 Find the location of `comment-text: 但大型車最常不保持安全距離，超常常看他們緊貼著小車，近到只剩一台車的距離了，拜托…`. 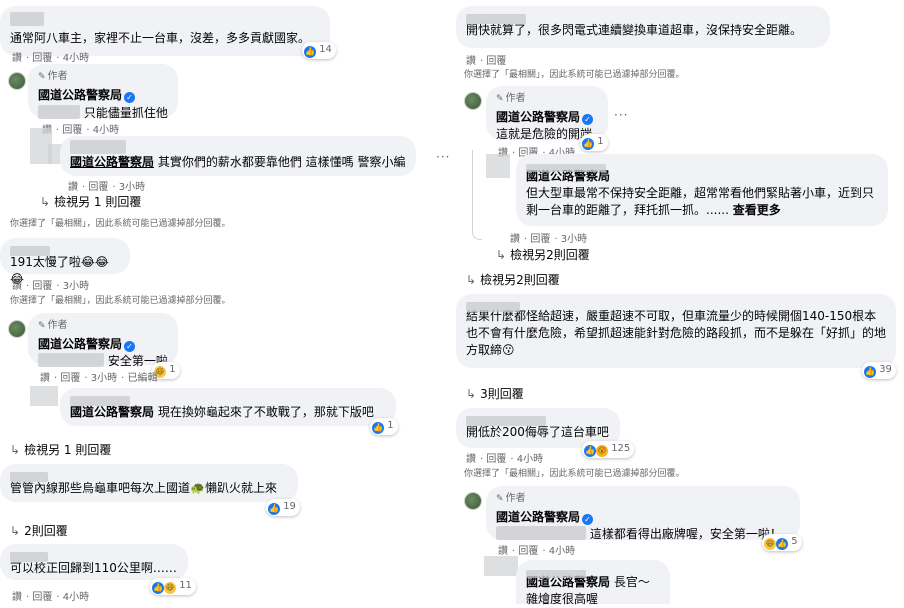

comment-text: 但大型車最常不保持安全距離，超常常看他們緊貼著小車，近到只剩一台車的距離了，拜托… is located at coordinates (700, 201).